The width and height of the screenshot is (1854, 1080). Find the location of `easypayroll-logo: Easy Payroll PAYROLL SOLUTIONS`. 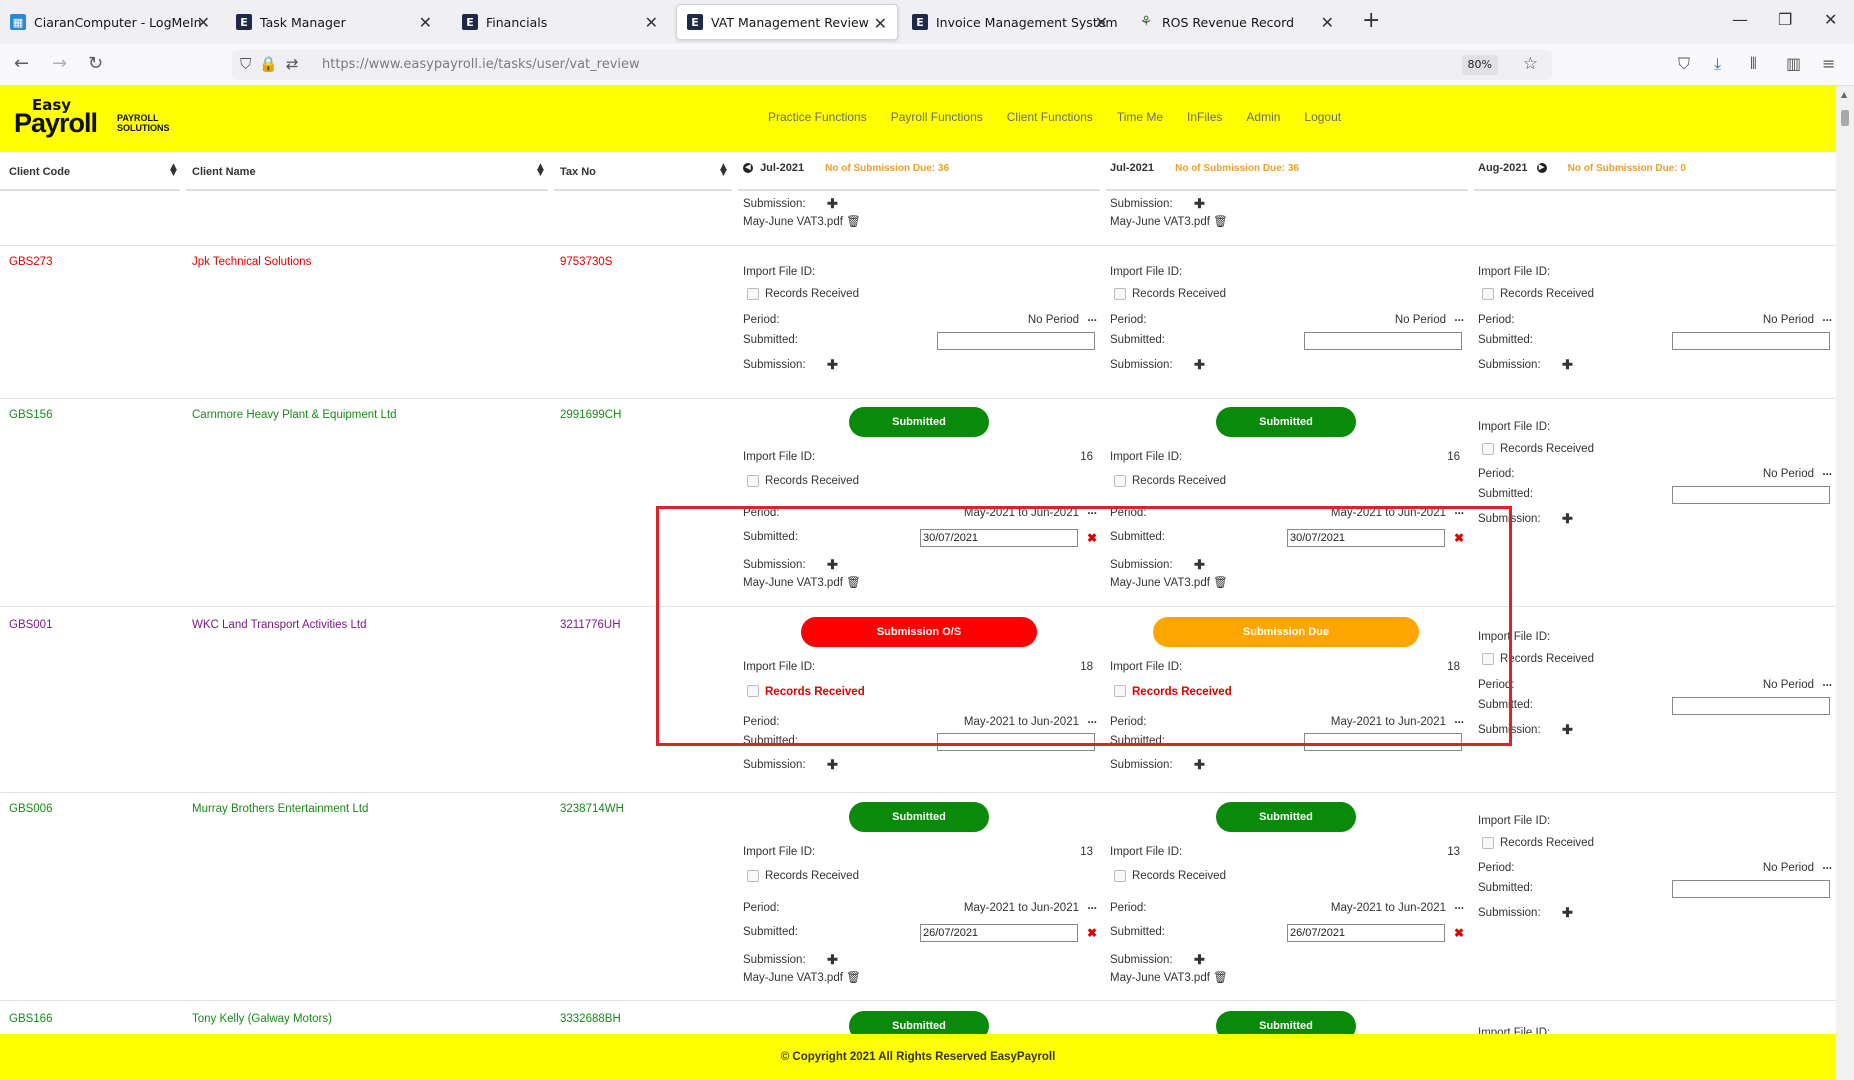

easypayroll-logo: Easy Payroll PAYROLL SOLUTIONS is located at coordinates (94, 119).